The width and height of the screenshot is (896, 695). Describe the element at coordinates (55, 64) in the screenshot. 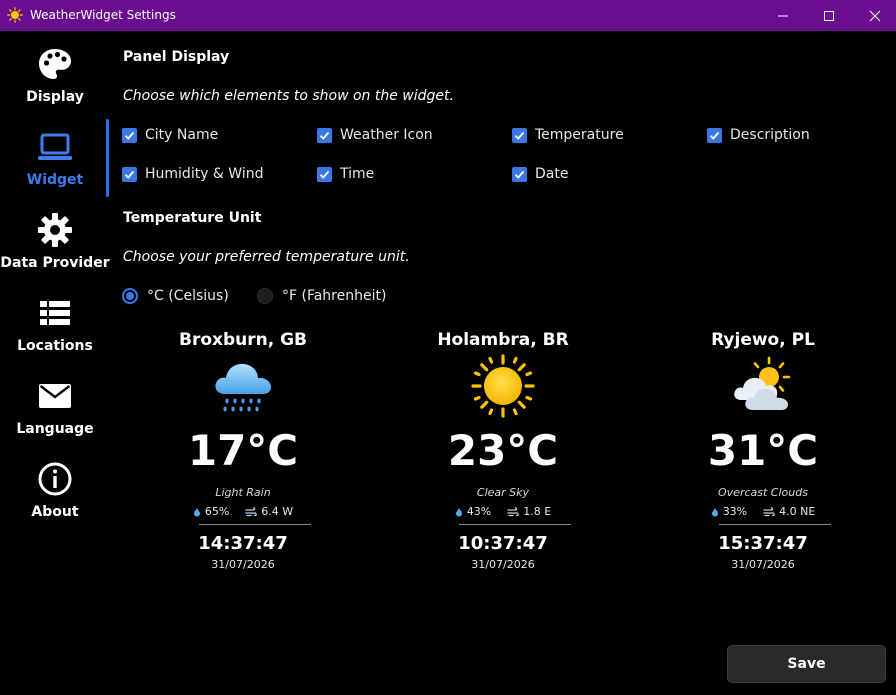

I see `palette-icon` at that location.